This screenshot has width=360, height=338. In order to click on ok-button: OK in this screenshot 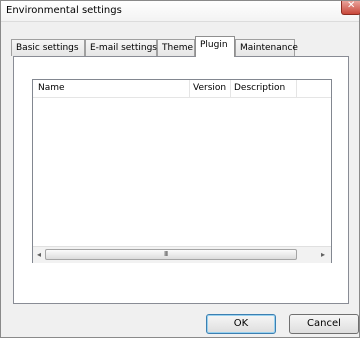, I will do `click(241, 324)`.